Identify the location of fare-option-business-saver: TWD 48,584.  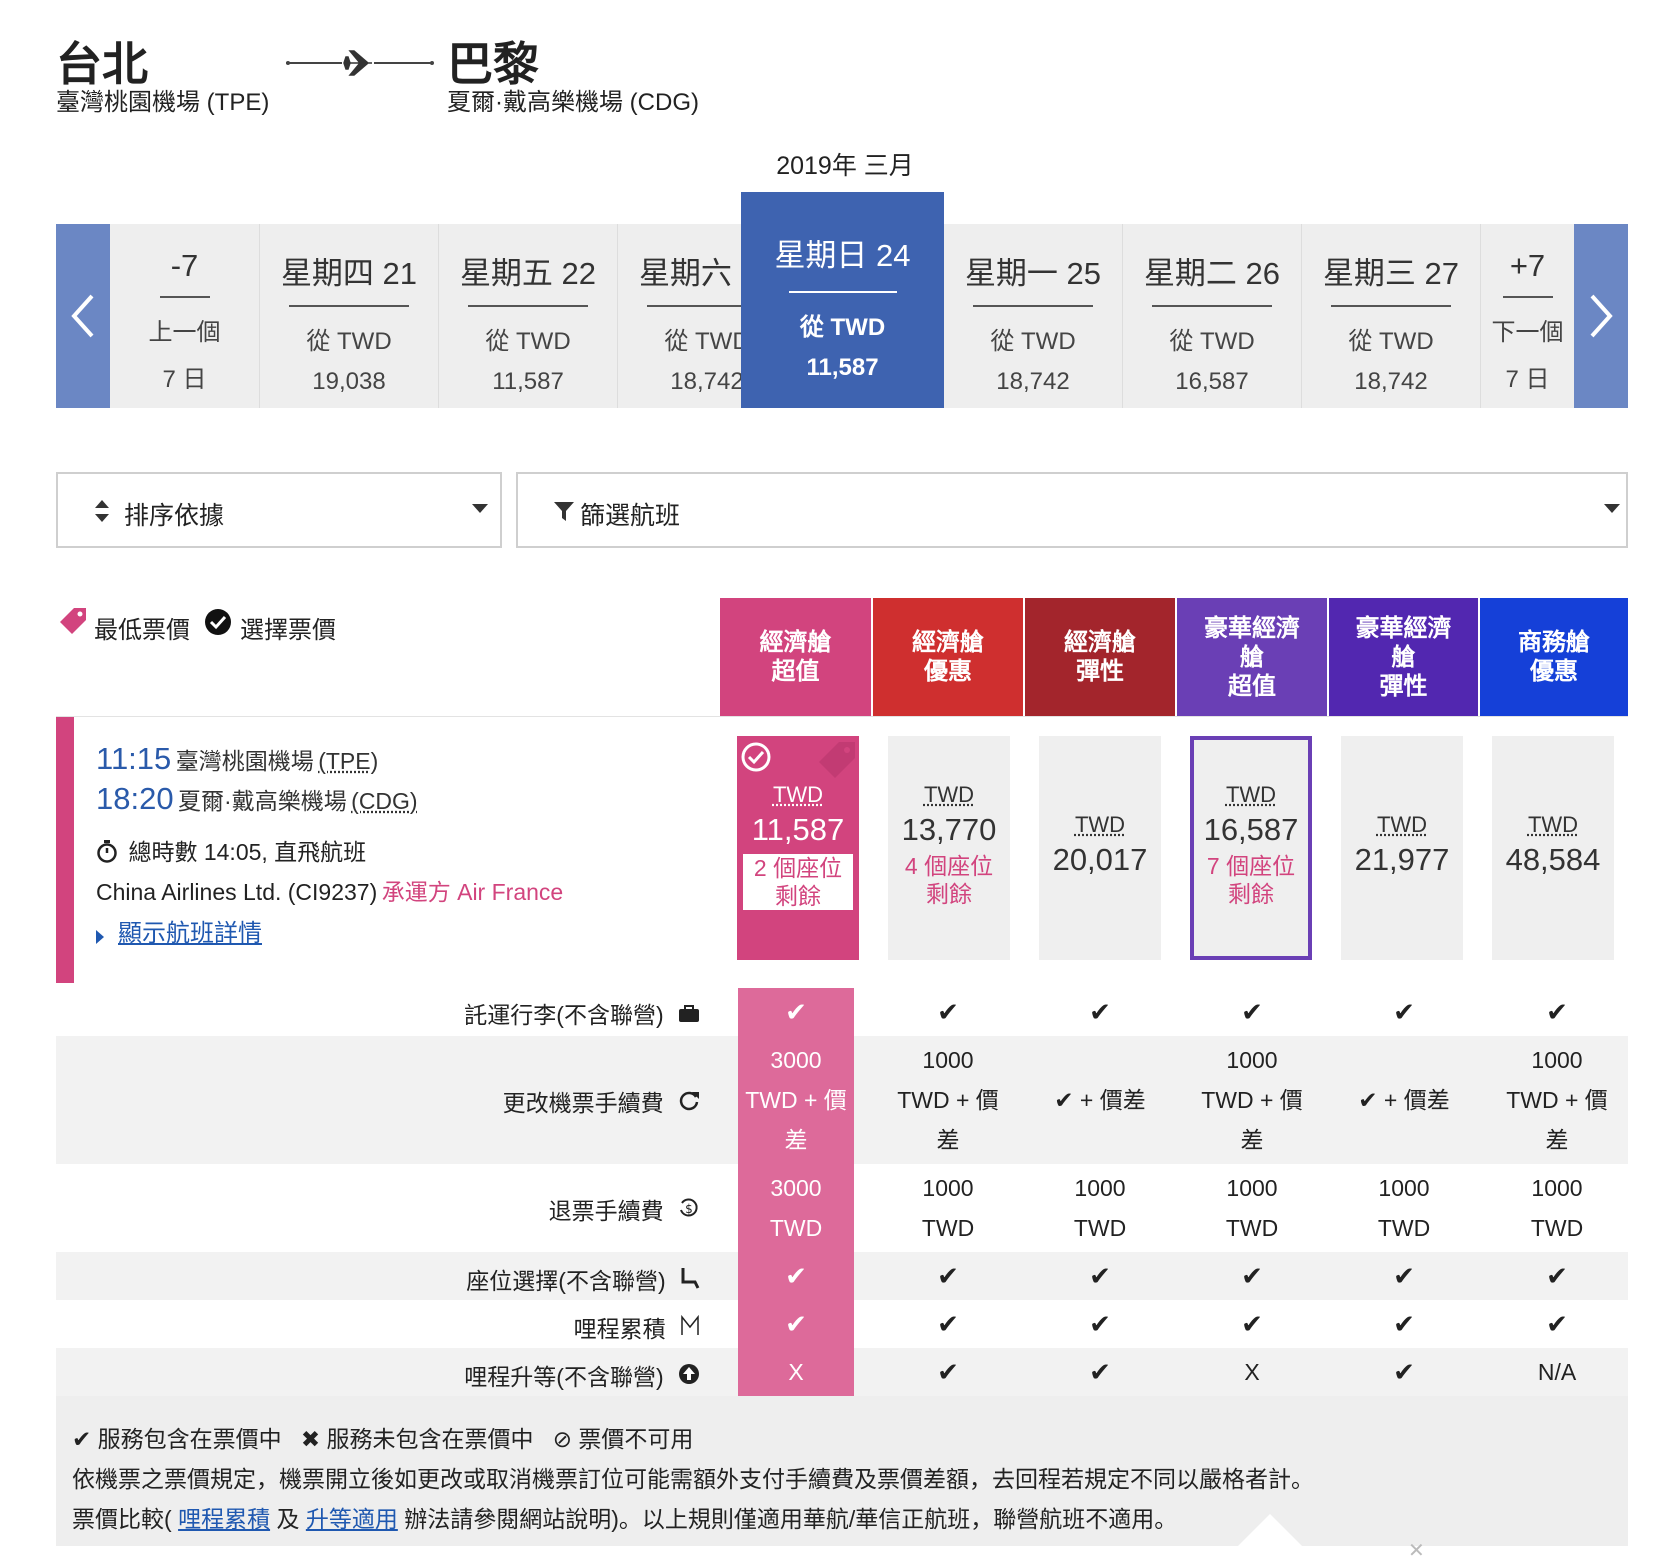
(1553, 848).